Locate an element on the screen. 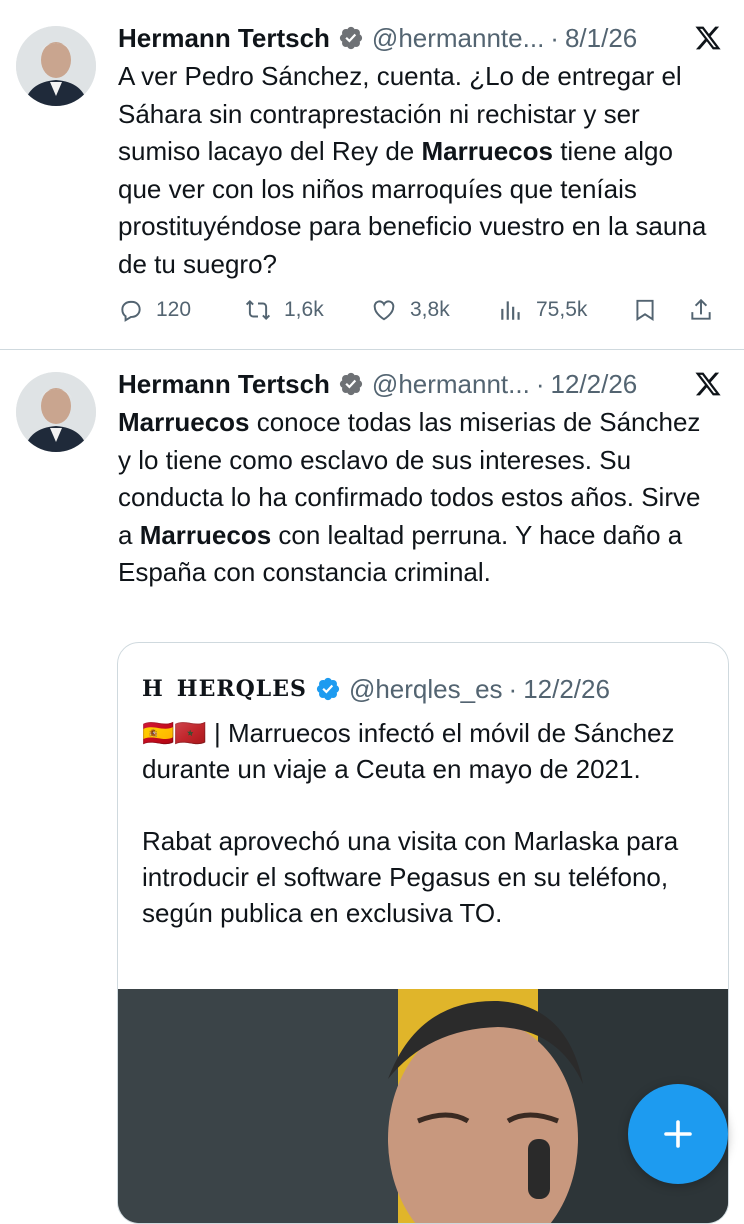  share-button is located at coordinates (703, 310).